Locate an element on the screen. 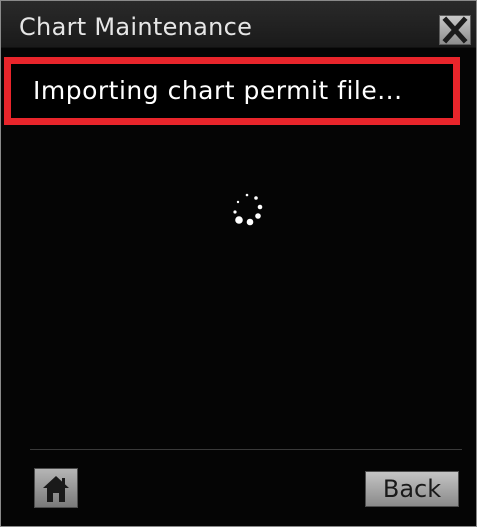  title-bar: Chart Maintenance is located at coordinates (238, 24).